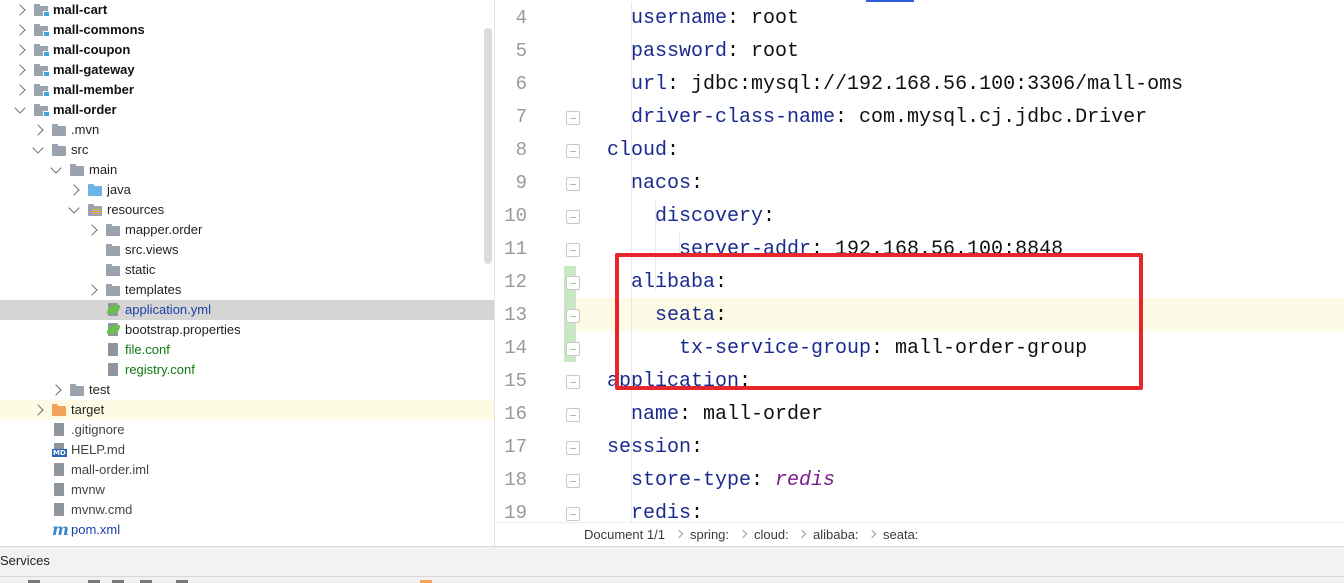 The height and width of the screenshot is (583, 1344). What do you see at coordinates (715, 51) in the screenshot?
I see `code-line: password: root` at bounding box center [715, 51].